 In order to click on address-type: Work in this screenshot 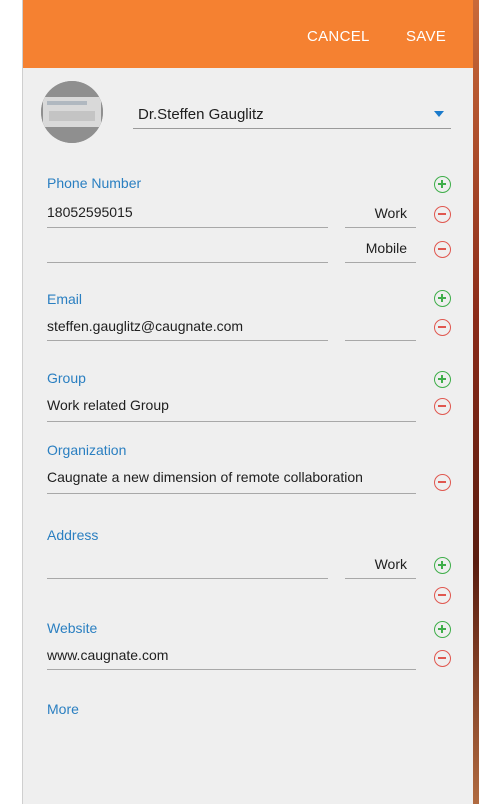, I will do `click(376, 564)`.